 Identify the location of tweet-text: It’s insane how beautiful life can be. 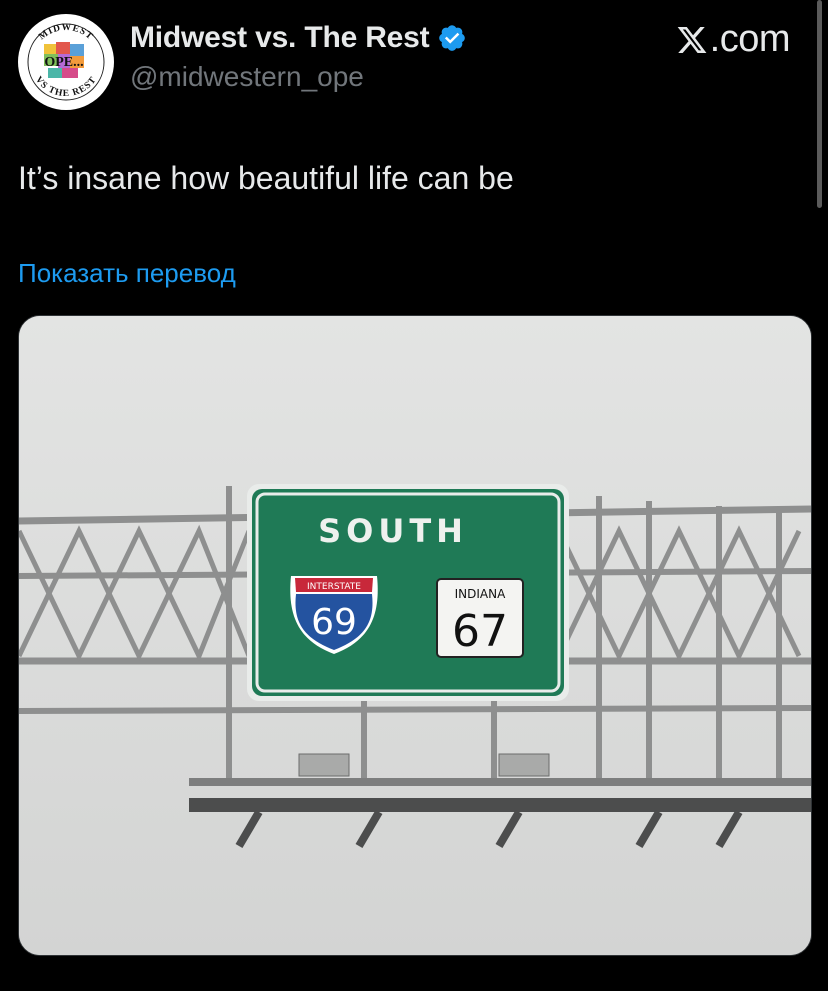
(266, 178).